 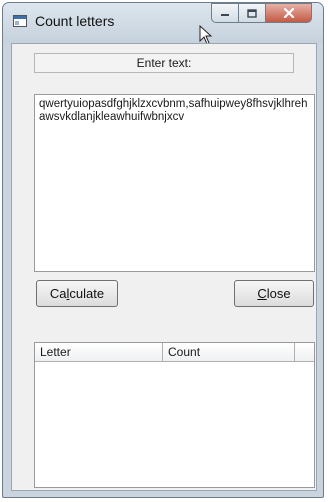 I want to click on close-x-icon, so click(x=288, y=13).